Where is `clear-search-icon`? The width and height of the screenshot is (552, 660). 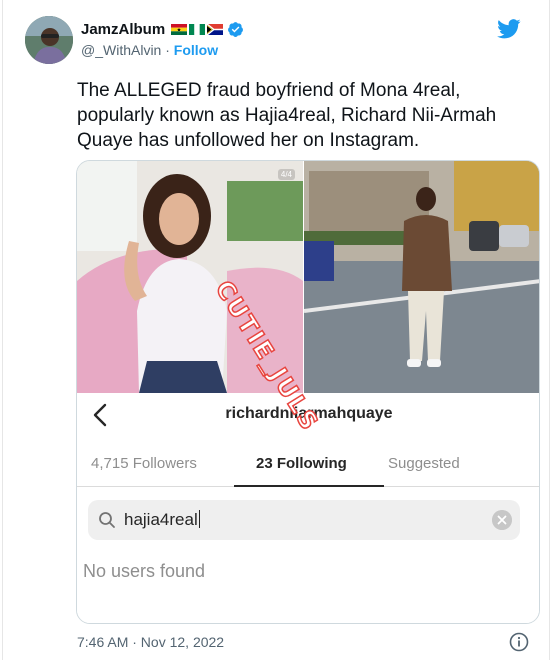
clear-search-icon is located at coordinates (502, 520).